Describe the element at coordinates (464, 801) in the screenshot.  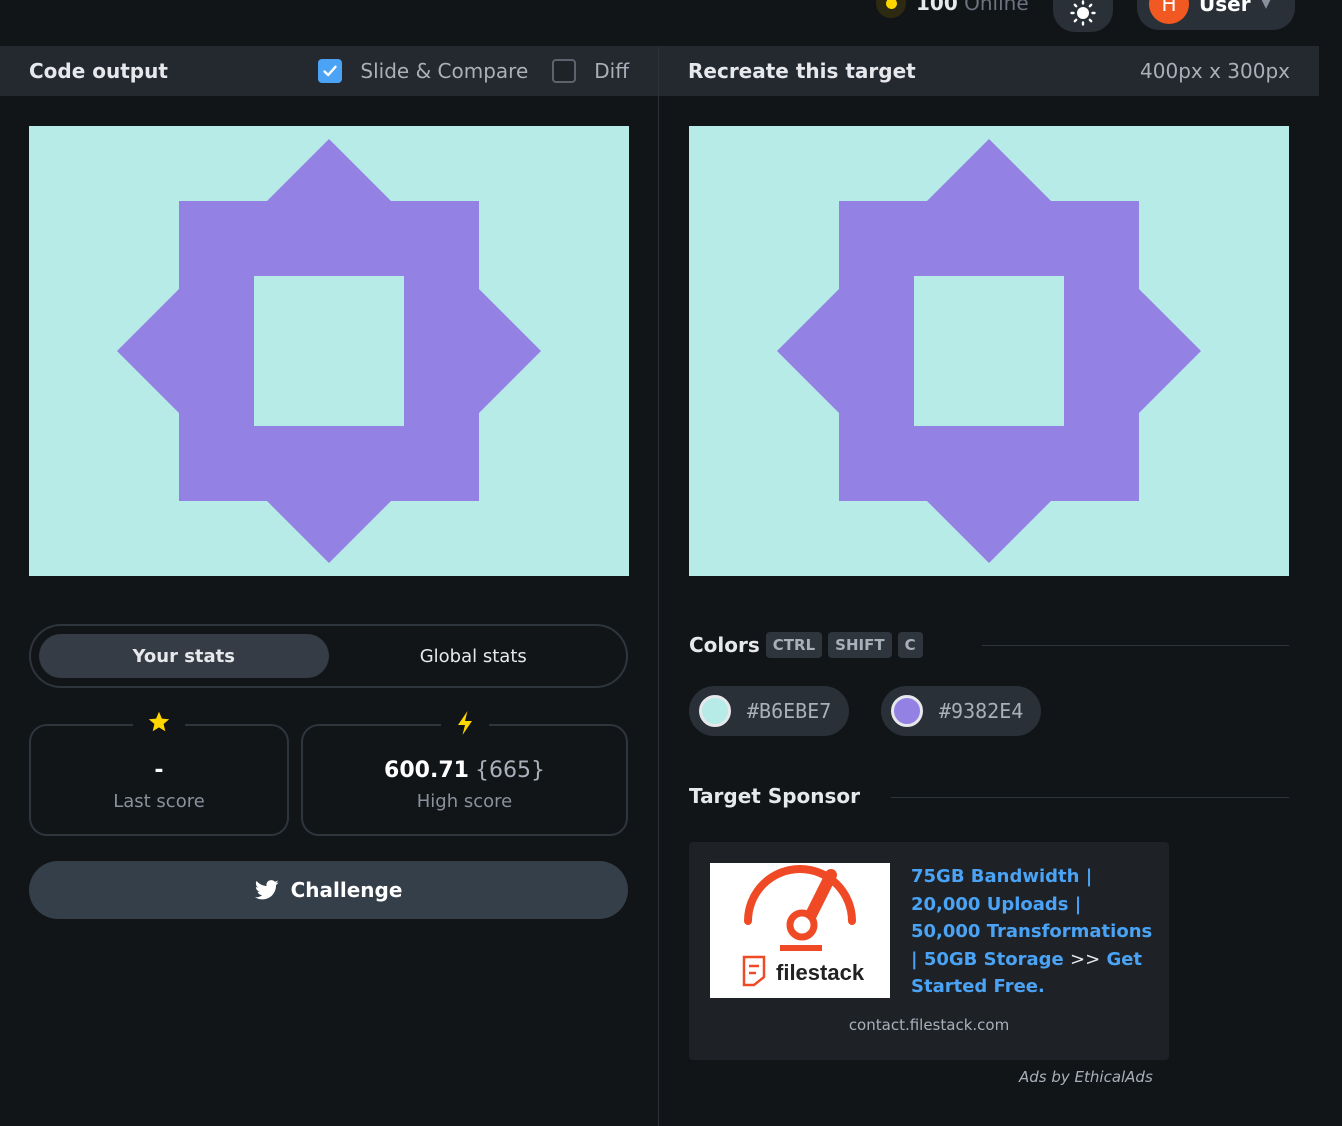
I see `high-score-label: High score` at that location.